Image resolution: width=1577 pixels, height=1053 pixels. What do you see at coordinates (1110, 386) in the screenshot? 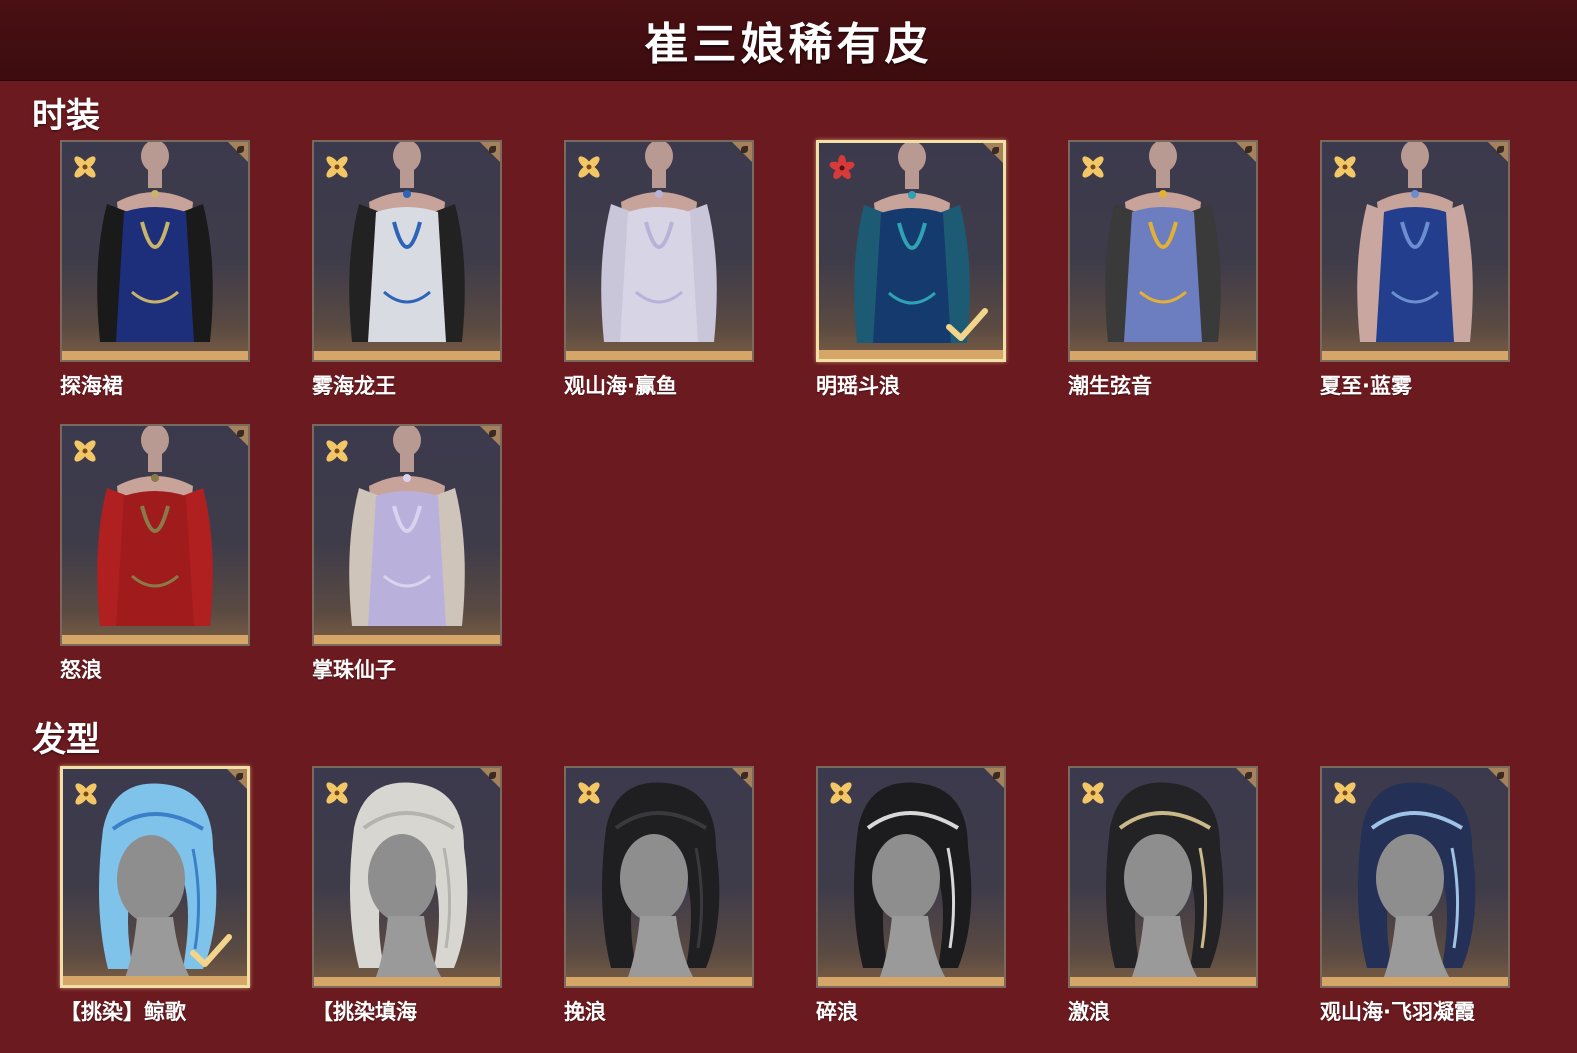
I see `item-name: 潮生弦音` at bounding box center [1110, 386].